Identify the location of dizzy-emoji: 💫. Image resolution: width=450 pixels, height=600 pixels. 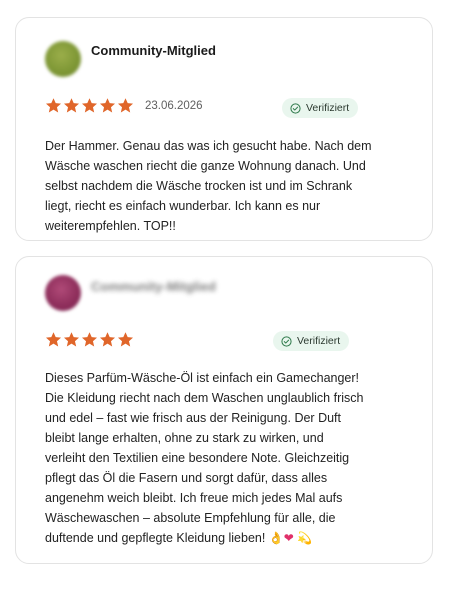
(305, 538).